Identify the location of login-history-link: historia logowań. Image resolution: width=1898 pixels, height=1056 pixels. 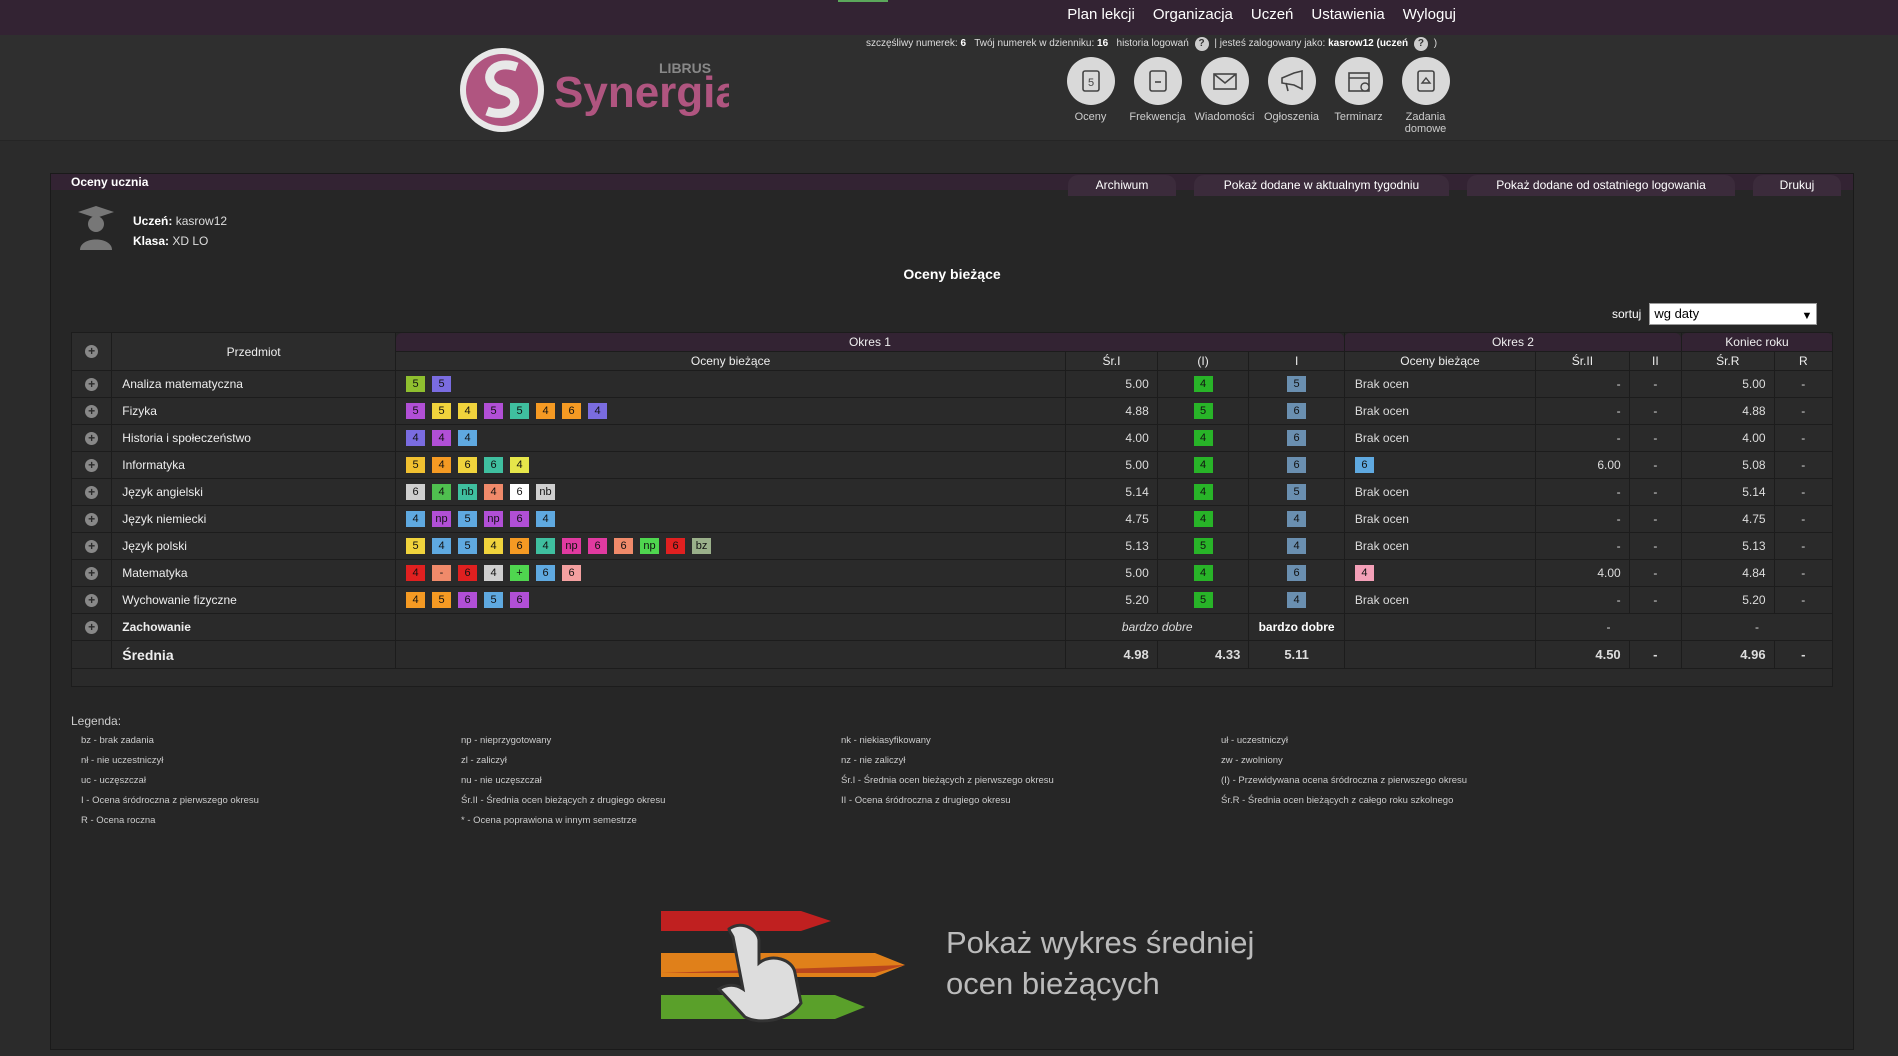
(1153, 43).